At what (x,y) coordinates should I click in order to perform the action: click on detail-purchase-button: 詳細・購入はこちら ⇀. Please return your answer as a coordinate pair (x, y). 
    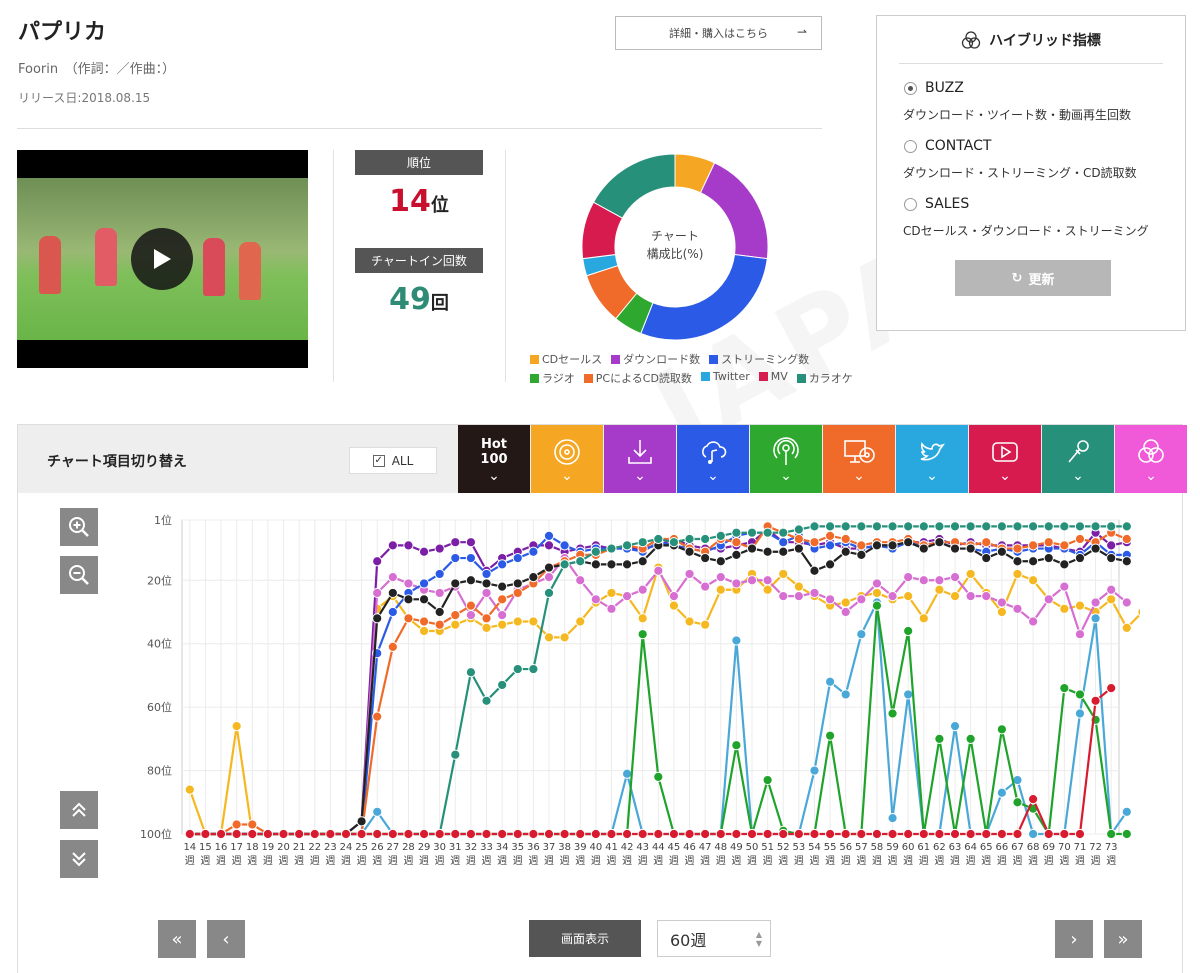
    Looking at the image, I should click on (718, 33).